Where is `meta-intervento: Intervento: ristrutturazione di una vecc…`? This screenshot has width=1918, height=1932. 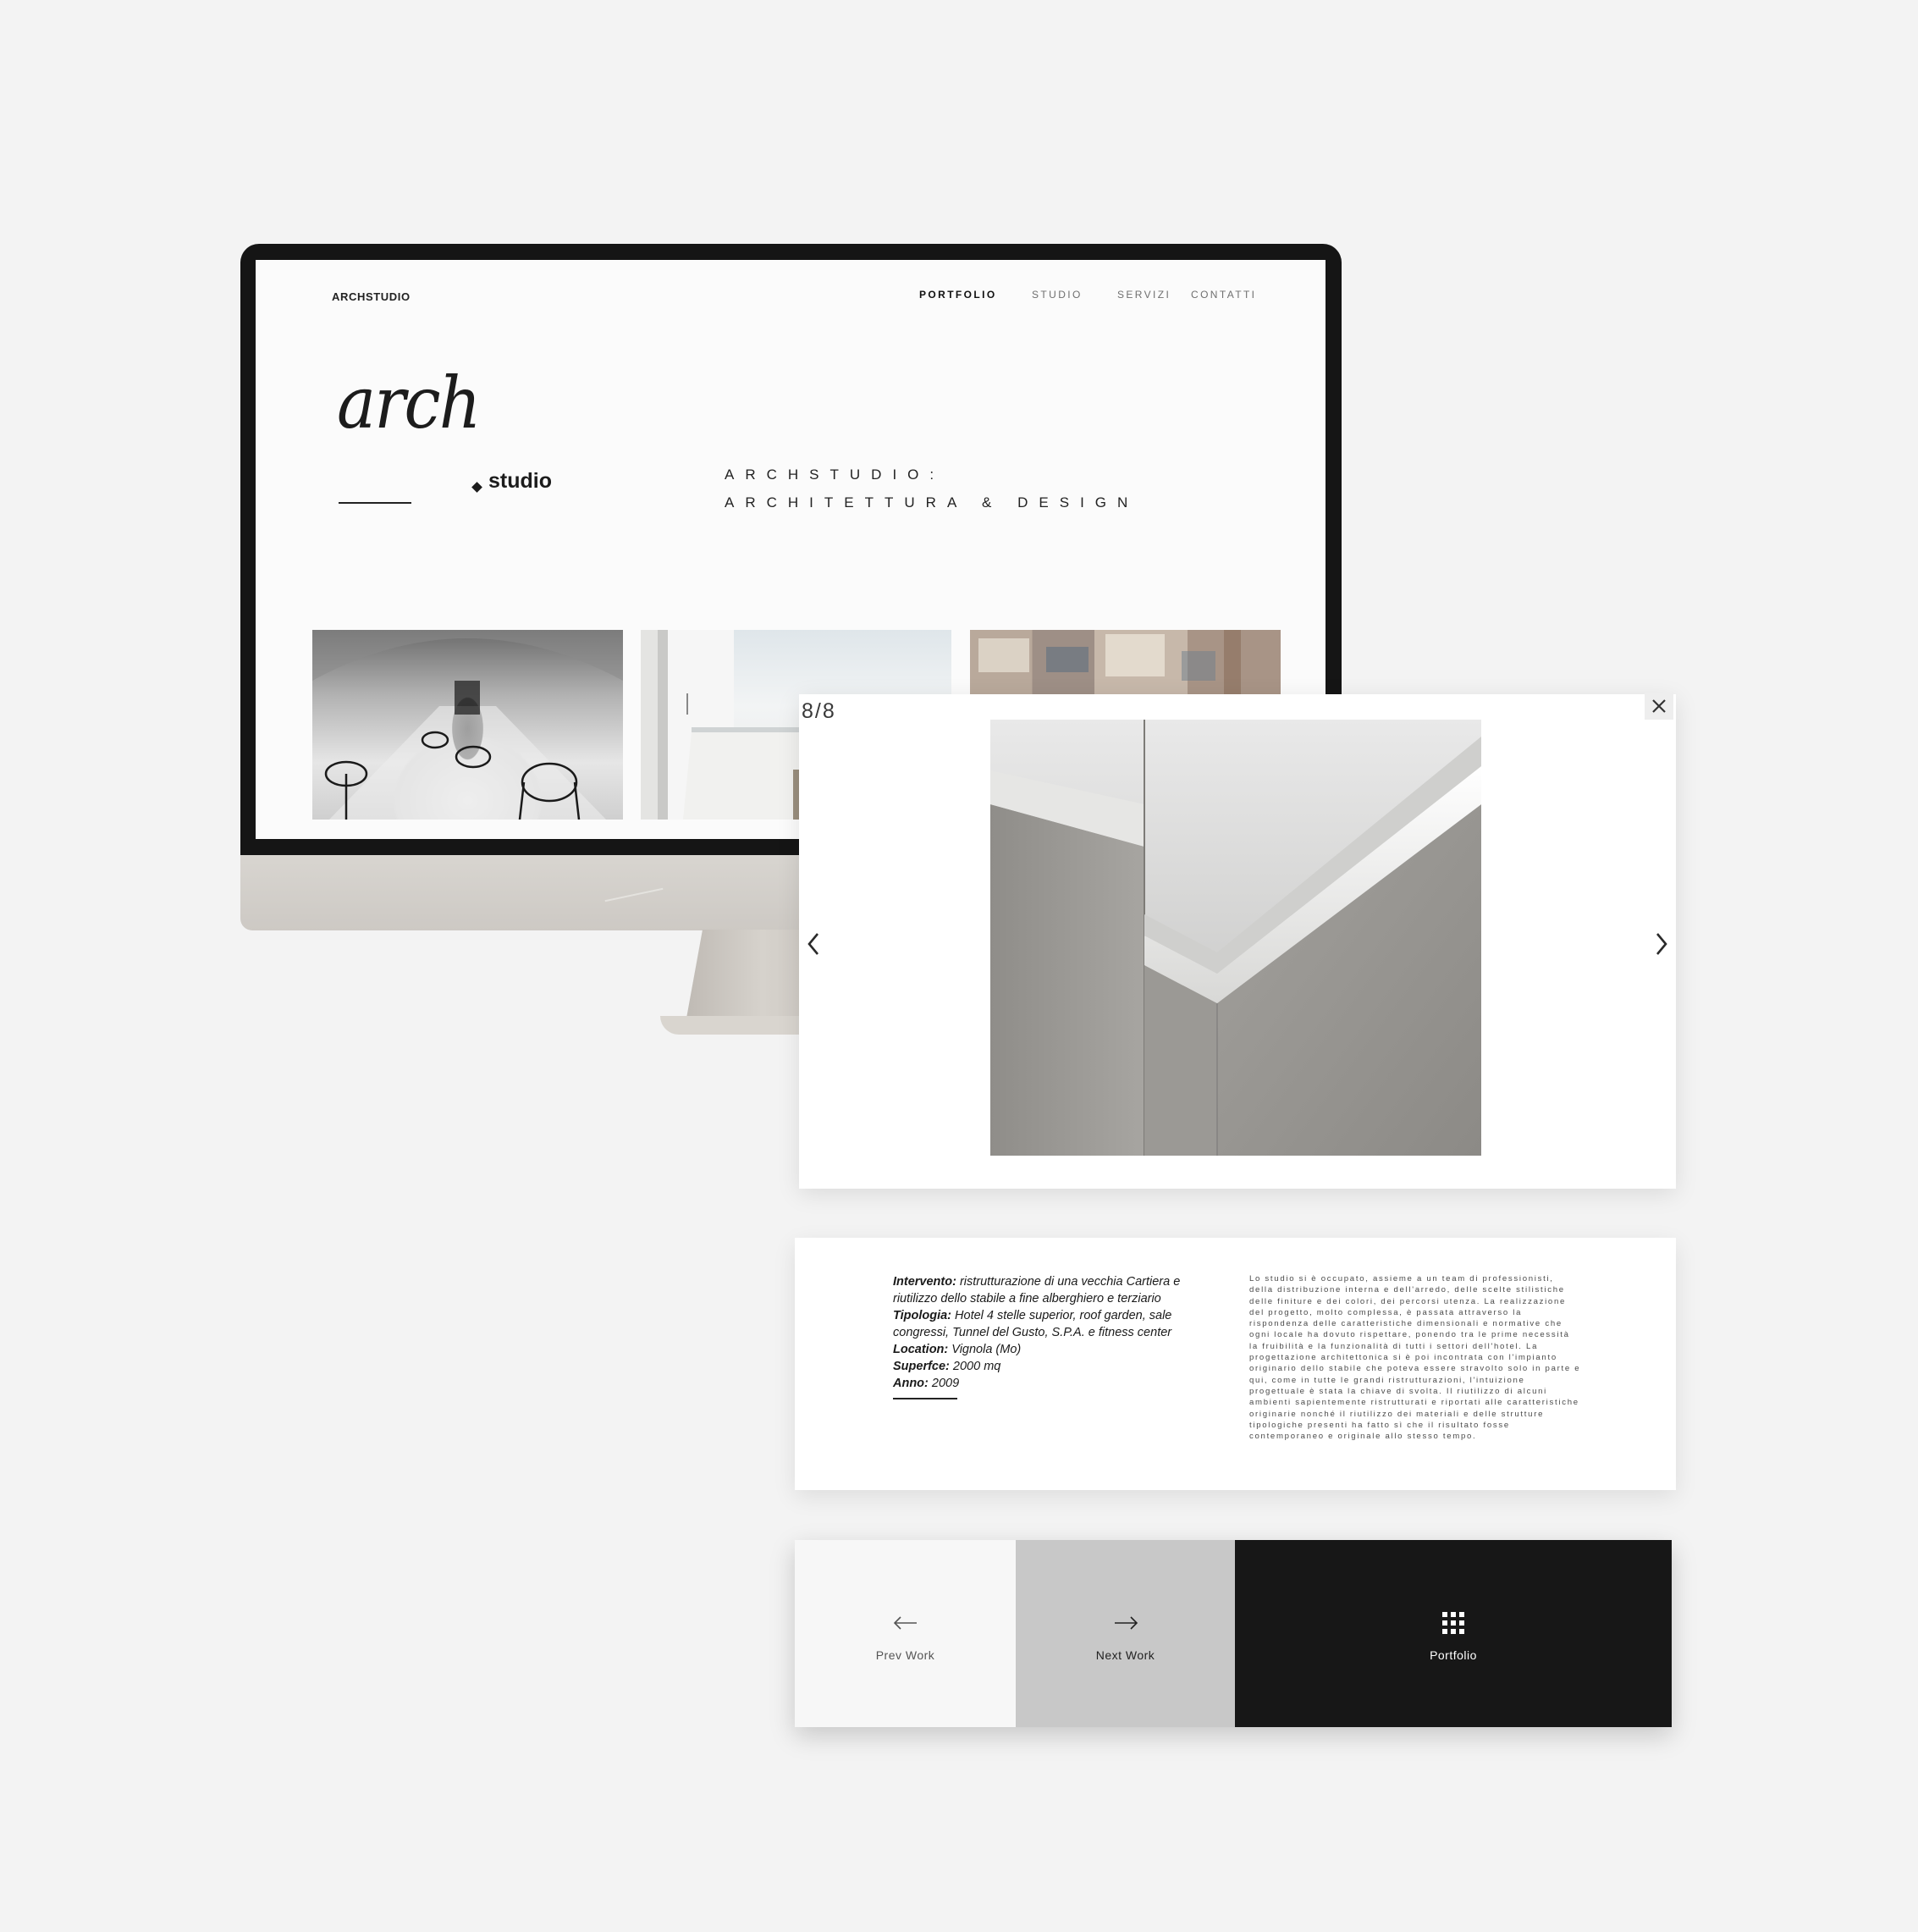
meta-intervento: Intervento: ristrutturazione di una vecc… is located at coordinates (1054, 1290).